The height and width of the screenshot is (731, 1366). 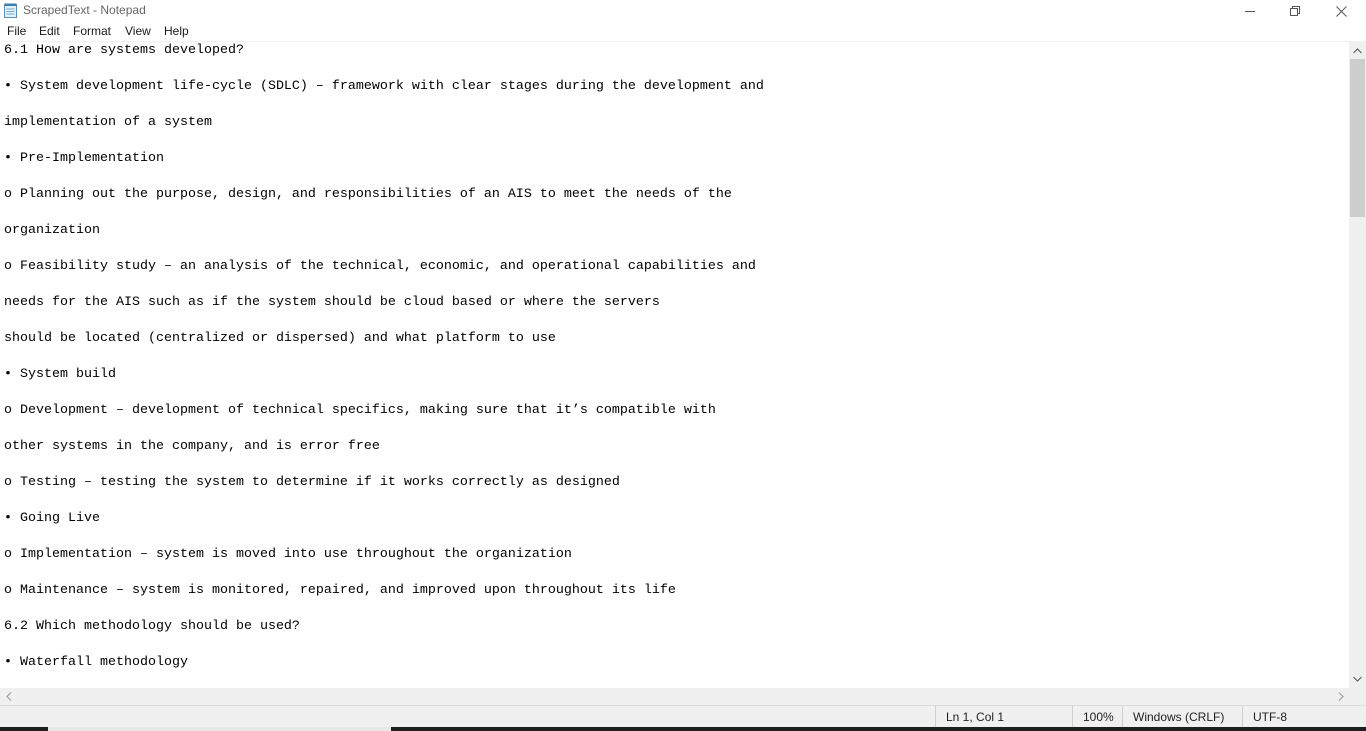 I want to click on encoding: UTF-8, so click(x=1270, y=717).